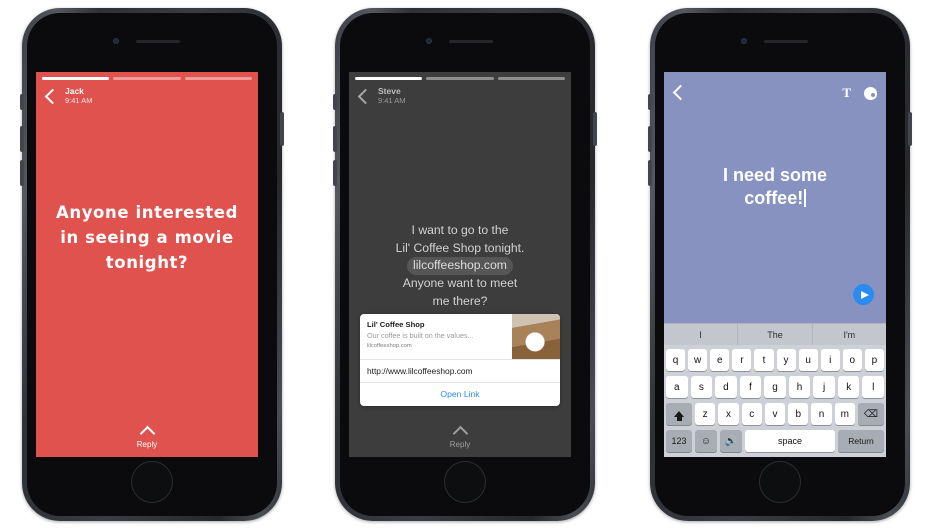 This screenshot has height=529, width=930. I want to click on key-i: i, so click(830, 360).